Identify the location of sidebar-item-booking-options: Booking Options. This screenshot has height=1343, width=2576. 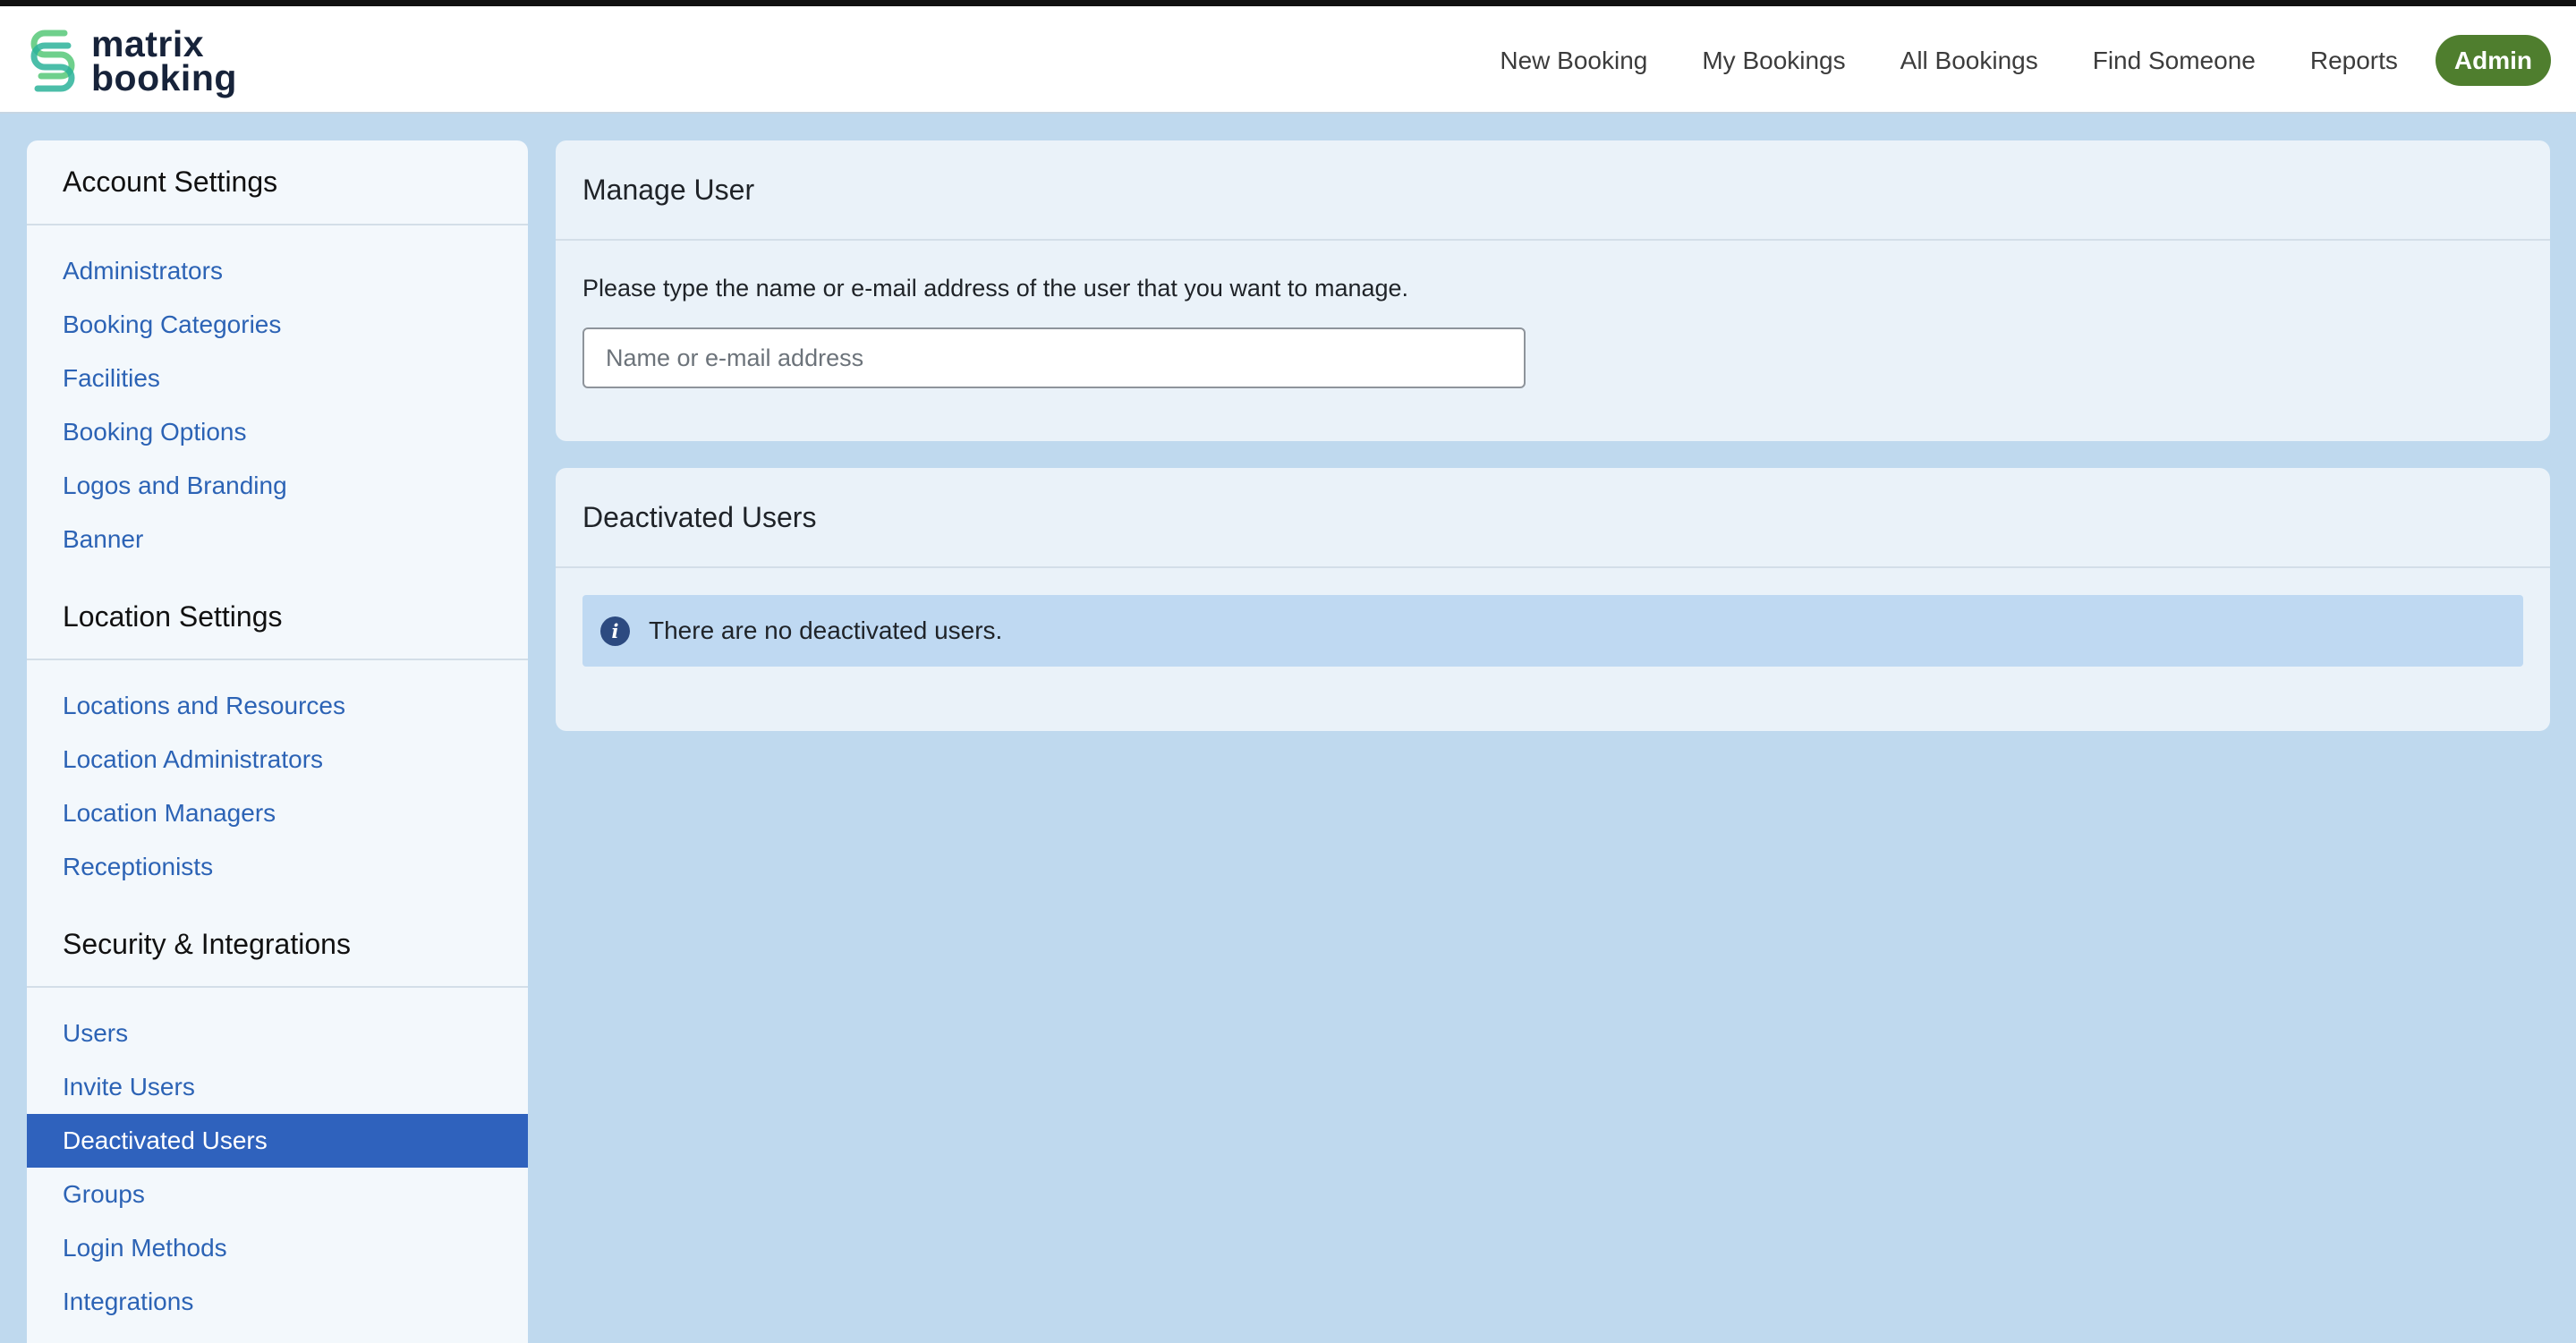
(277, 432).